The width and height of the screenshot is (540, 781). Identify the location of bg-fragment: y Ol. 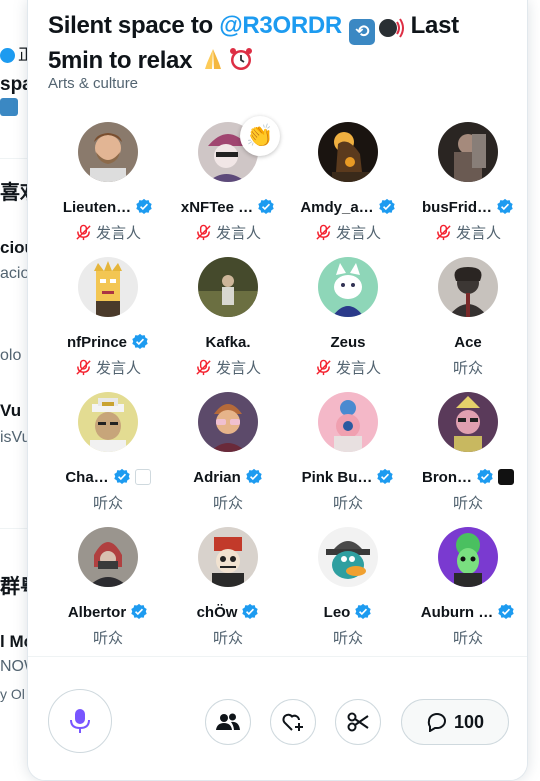
(12, 694).